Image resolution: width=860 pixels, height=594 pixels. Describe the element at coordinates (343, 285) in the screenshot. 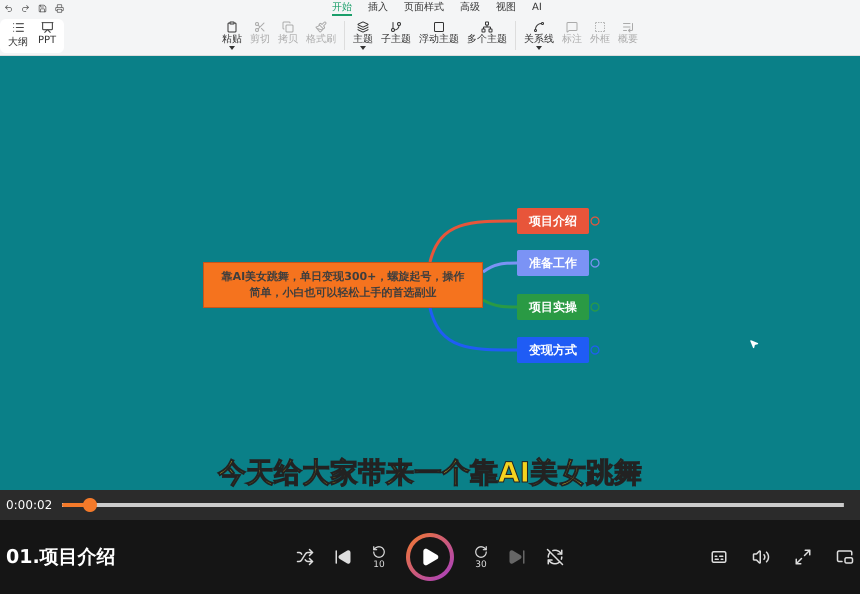

I see `central-topic: 靠AI美女跳舞，单日变现300+，螺旋起号，操作简单，小白也可以轻松上手的首选副业` at that location.